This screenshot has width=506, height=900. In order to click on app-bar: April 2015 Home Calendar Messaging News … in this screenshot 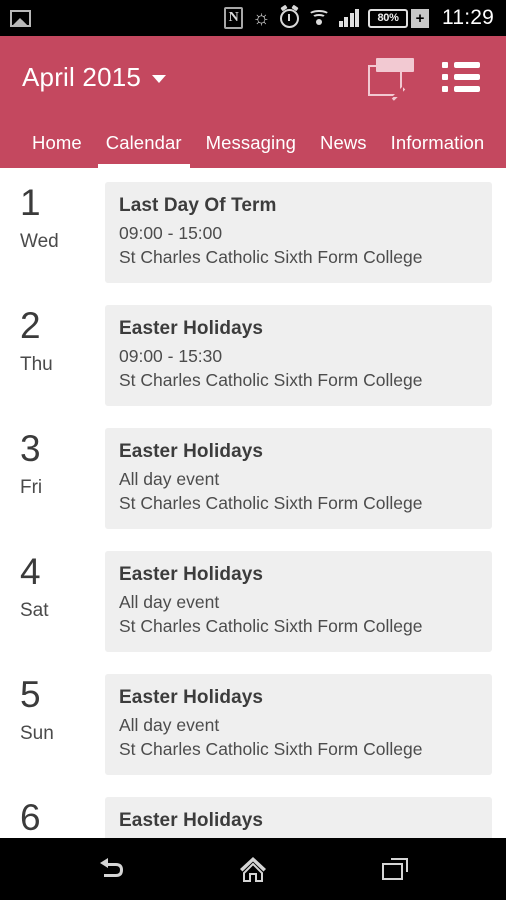, I will do `click(253, 102)`.